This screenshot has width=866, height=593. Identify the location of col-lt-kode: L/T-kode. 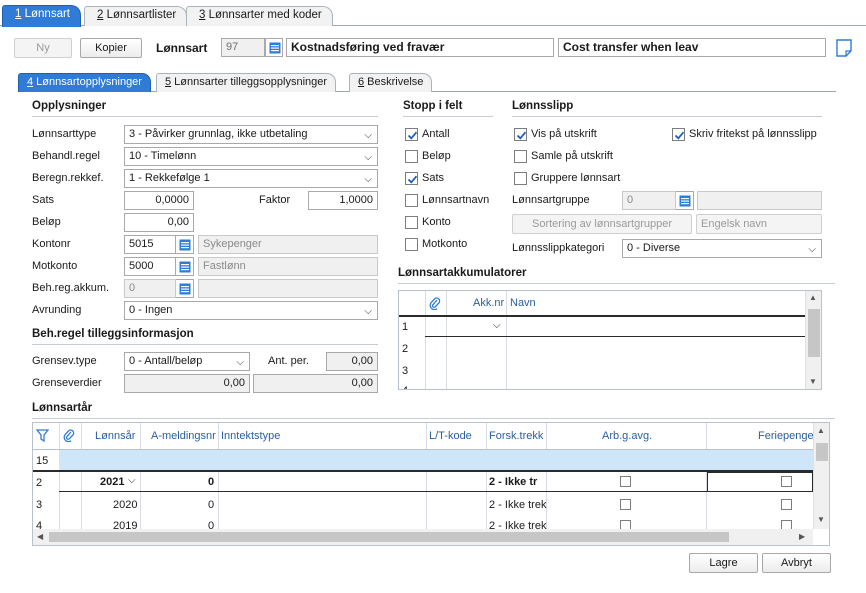
(450, 436).